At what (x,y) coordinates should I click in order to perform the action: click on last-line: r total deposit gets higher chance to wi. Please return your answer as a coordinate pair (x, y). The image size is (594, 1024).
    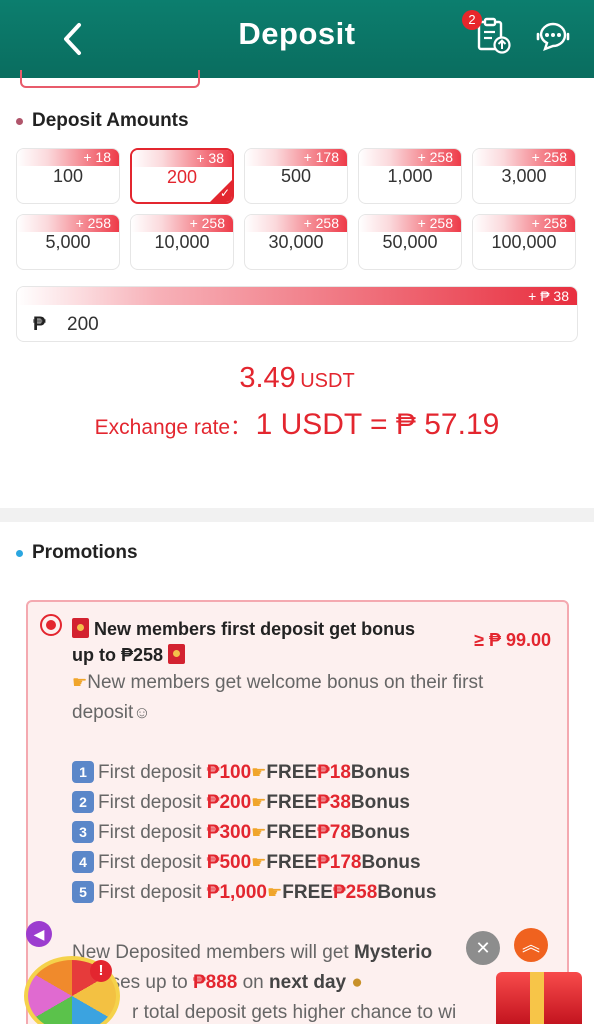
    Looking at the image, I should click on (294, 1012).